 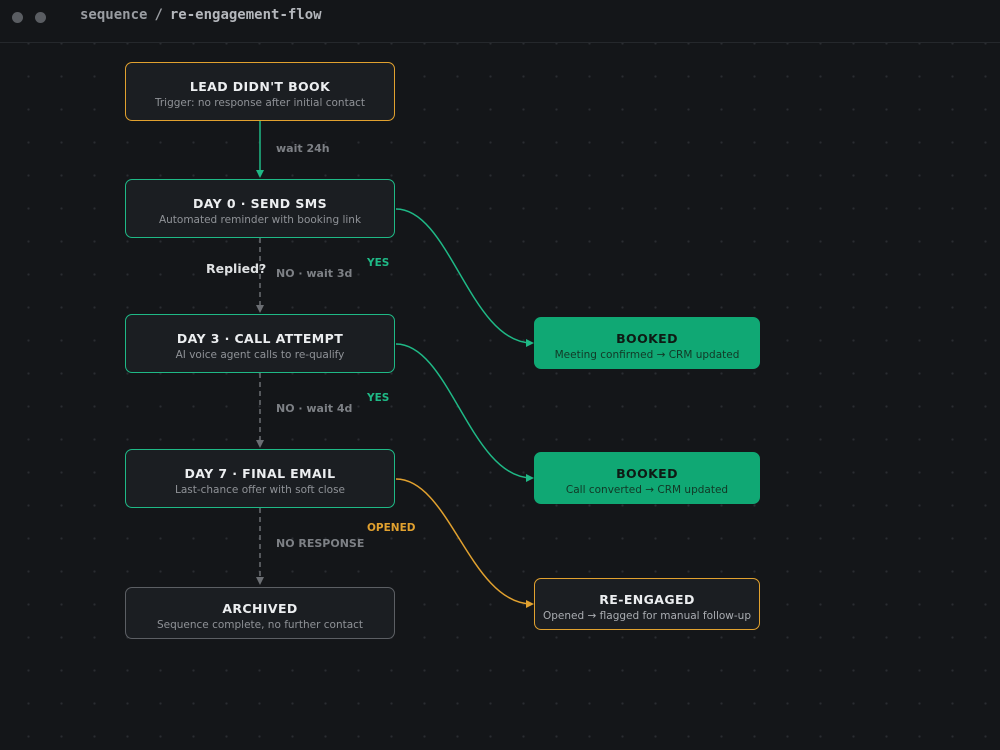 I want to click on node-title: DAY 3 · CALL ATTEMPT, so click(x=260, y=338).